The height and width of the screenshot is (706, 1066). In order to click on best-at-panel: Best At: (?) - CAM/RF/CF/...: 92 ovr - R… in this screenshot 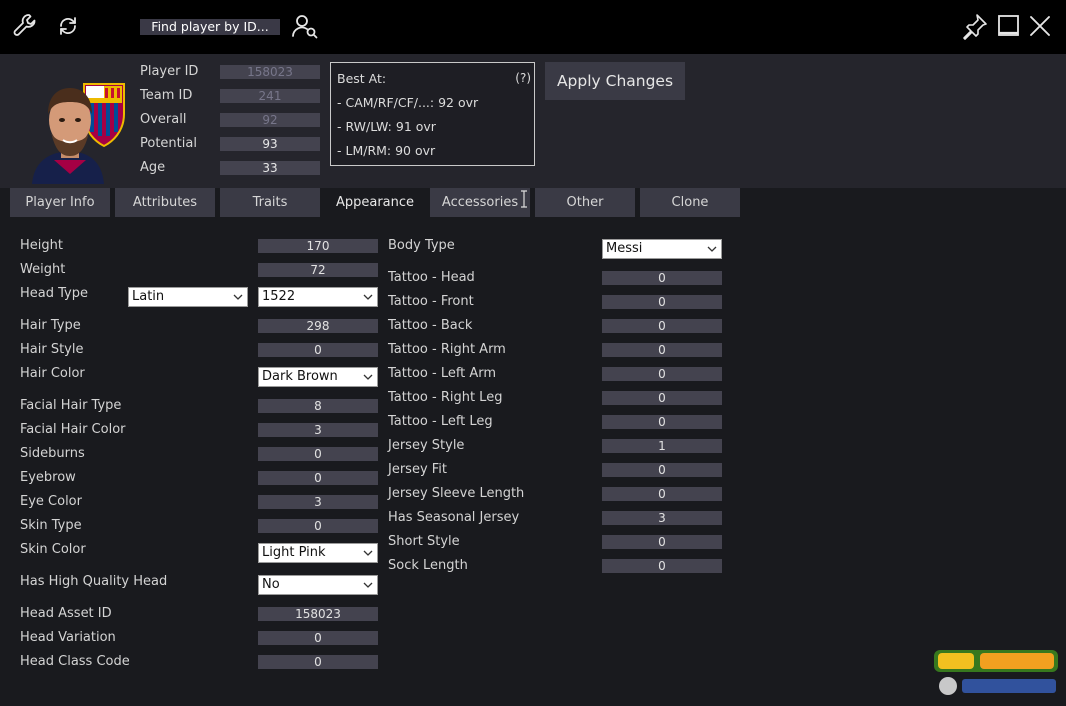, I will do `click(432, 114)`.